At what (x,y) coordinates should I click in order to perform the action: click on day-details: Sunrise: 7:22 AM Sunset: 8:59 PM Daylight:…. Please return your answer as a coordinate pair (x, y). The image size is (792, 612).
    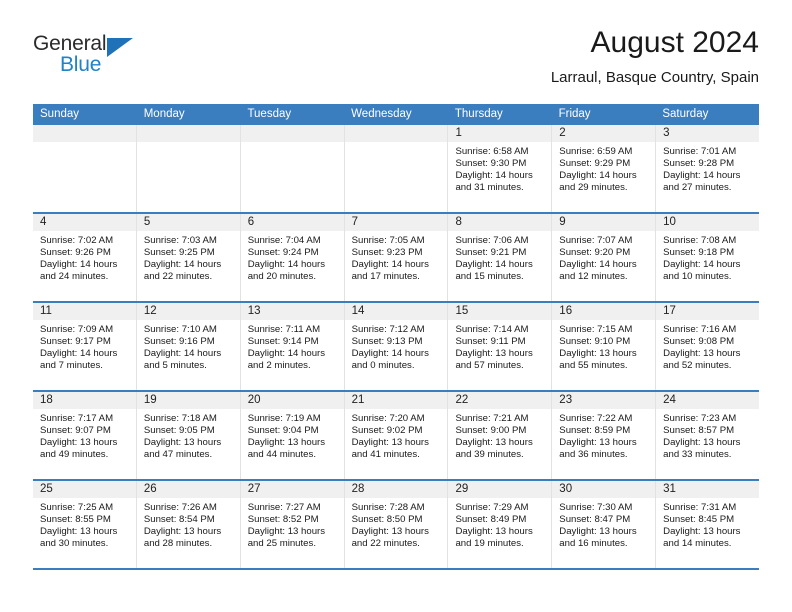
    Looking at the image, I should click on (603, 435).